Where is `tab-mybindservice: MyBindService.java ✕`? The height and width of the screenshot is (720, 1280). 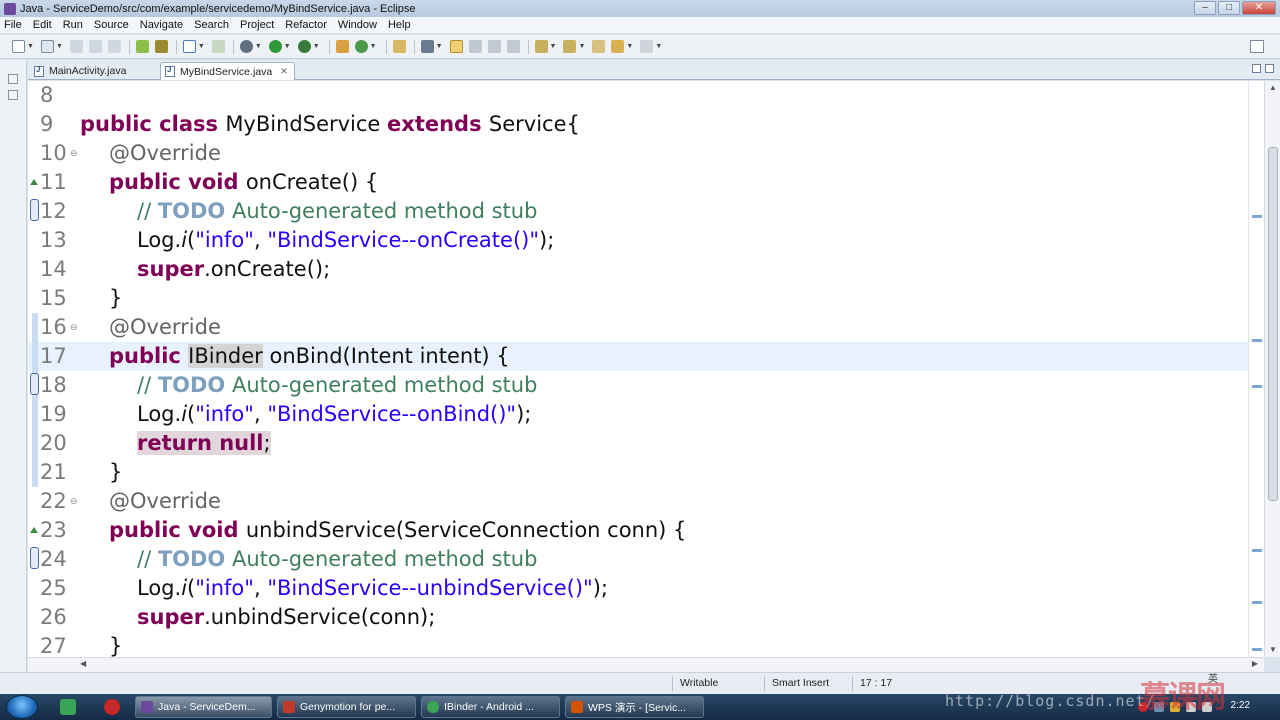
tab-mybindservice: MyBindService.java ✕ is located at coordinates (227, 71).